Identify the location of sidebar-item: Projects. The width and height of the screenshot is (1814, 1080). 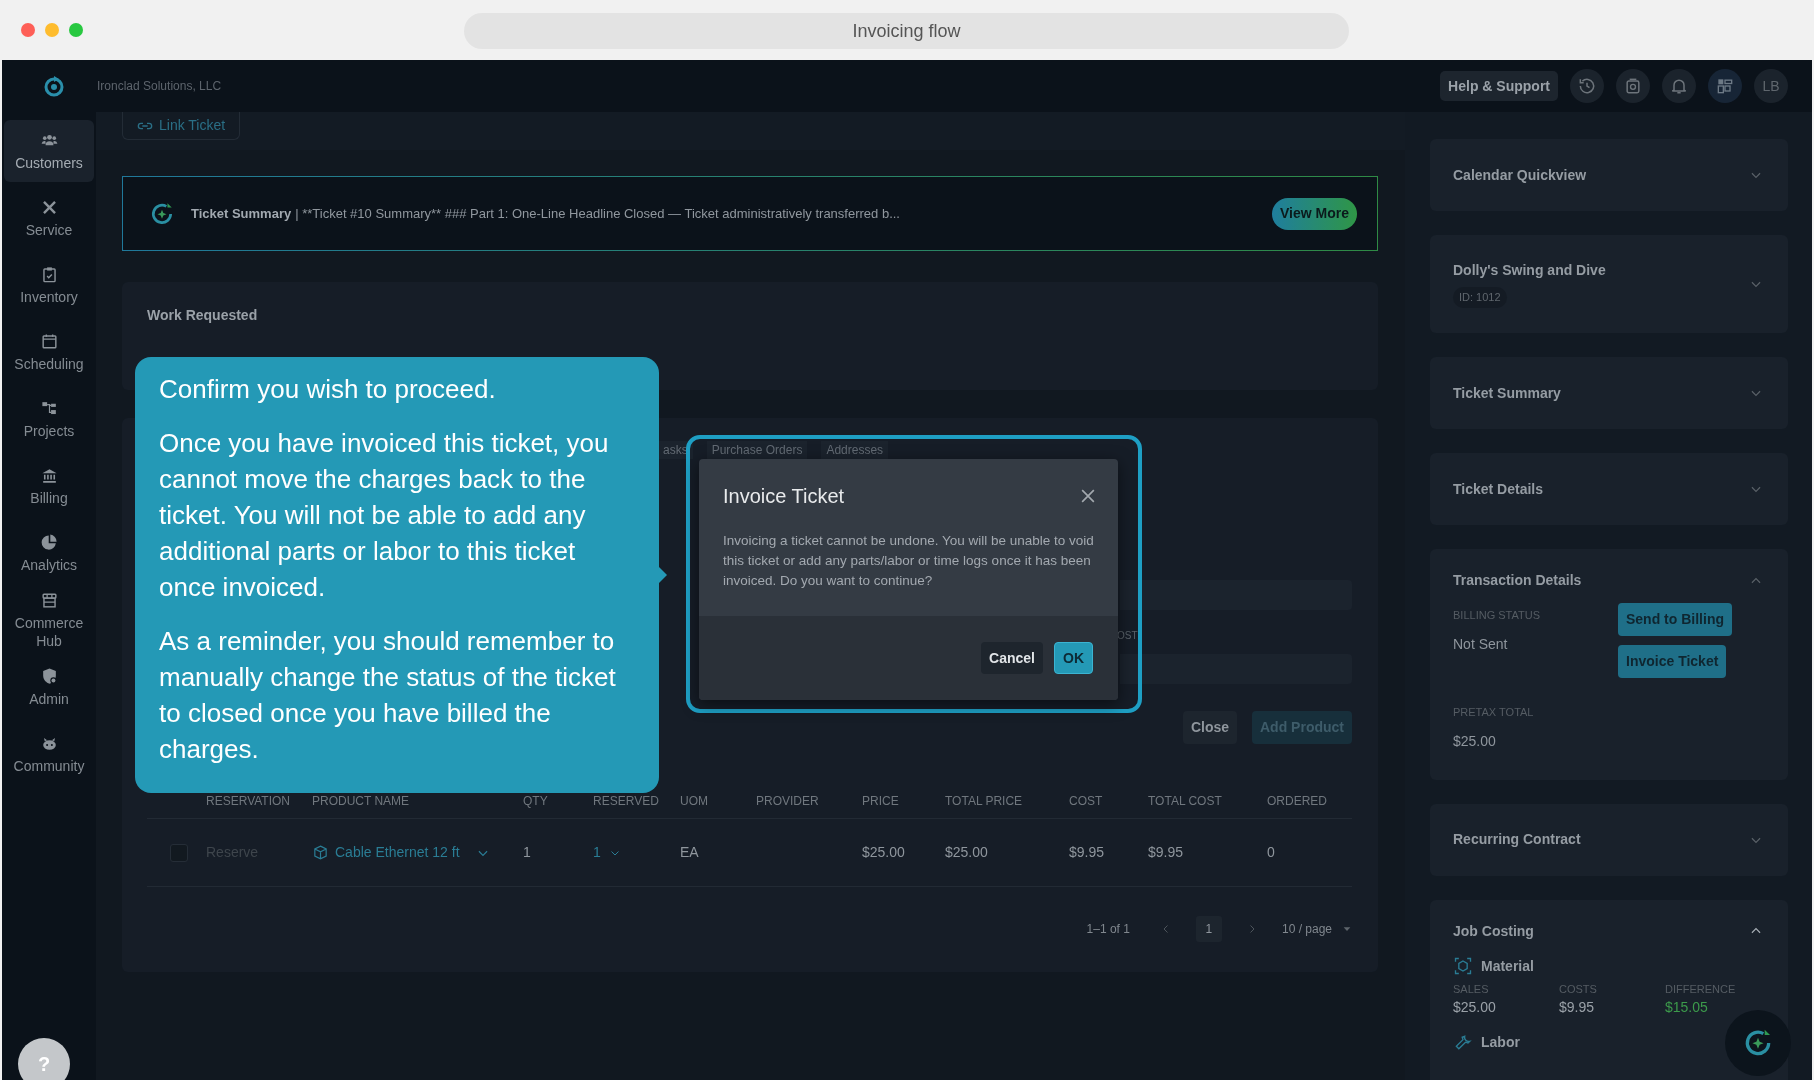
(49, 419).